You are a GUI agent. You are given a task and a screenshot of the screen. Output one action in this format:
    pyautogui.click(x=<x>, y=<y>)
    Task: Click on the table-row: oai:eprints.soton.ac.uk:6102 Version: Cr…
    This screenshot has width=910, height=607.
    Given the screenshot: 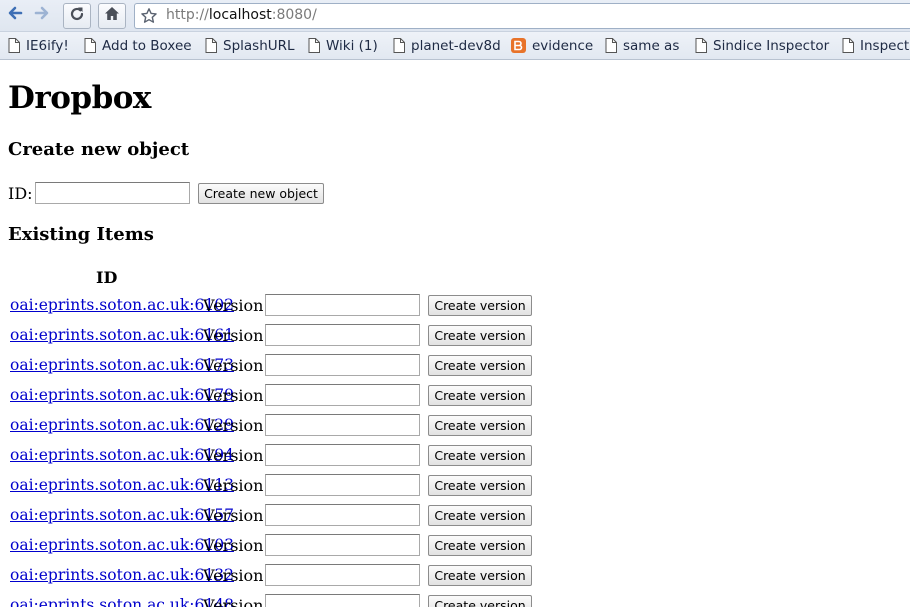 What is the action you would take?
    pyautogui.click(x=455, y=309)
    